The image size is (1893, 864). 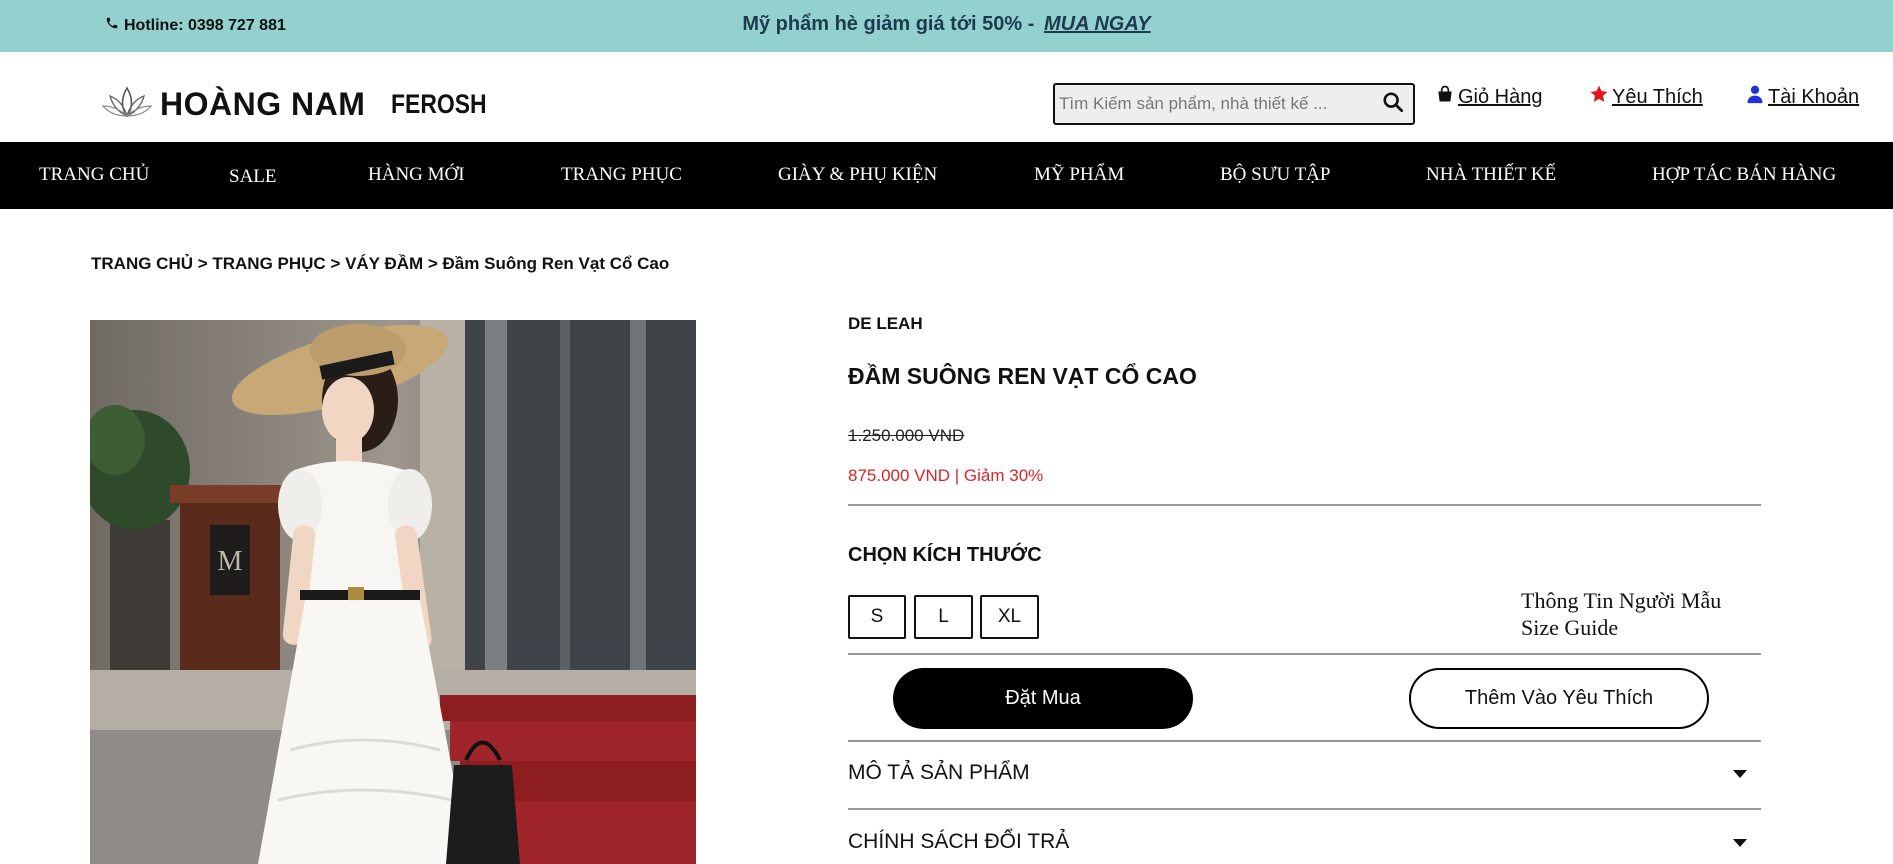 What do you see at coordinates (1097, 24) in the screenshot?
I see `promo-cta-link: MUA NGAY` at bounding box center [1097, 24].